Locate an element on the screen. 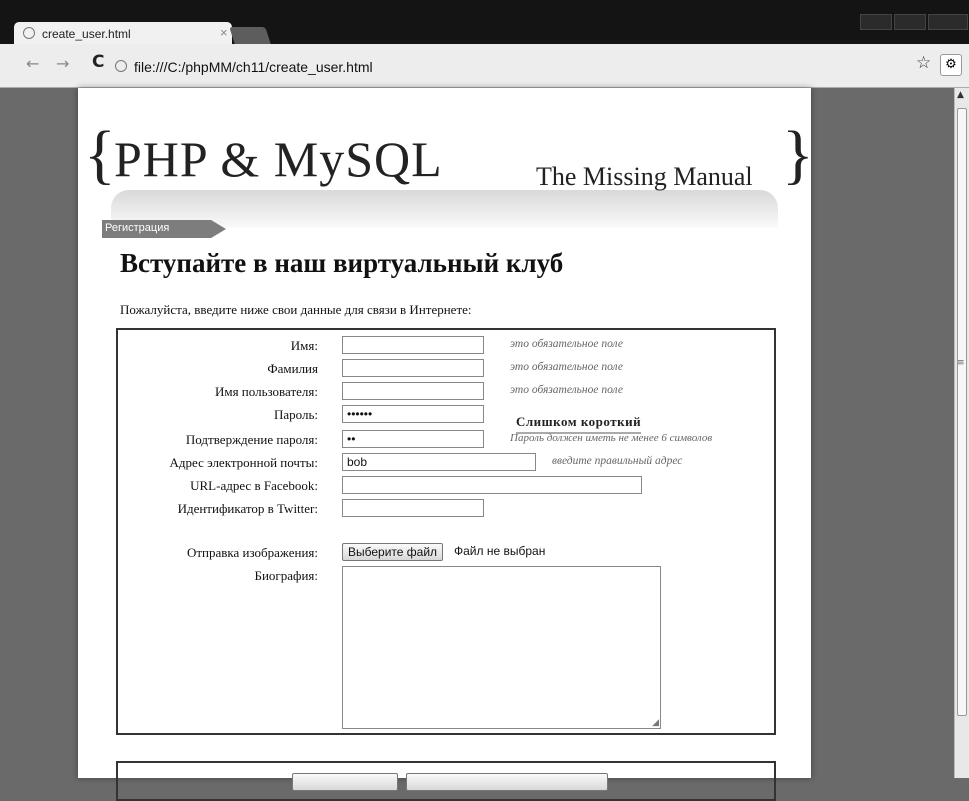 This screenshot has width=969, height=801. scroll-up-arrow-icon: ▲ is located at coordinates (960, 95).